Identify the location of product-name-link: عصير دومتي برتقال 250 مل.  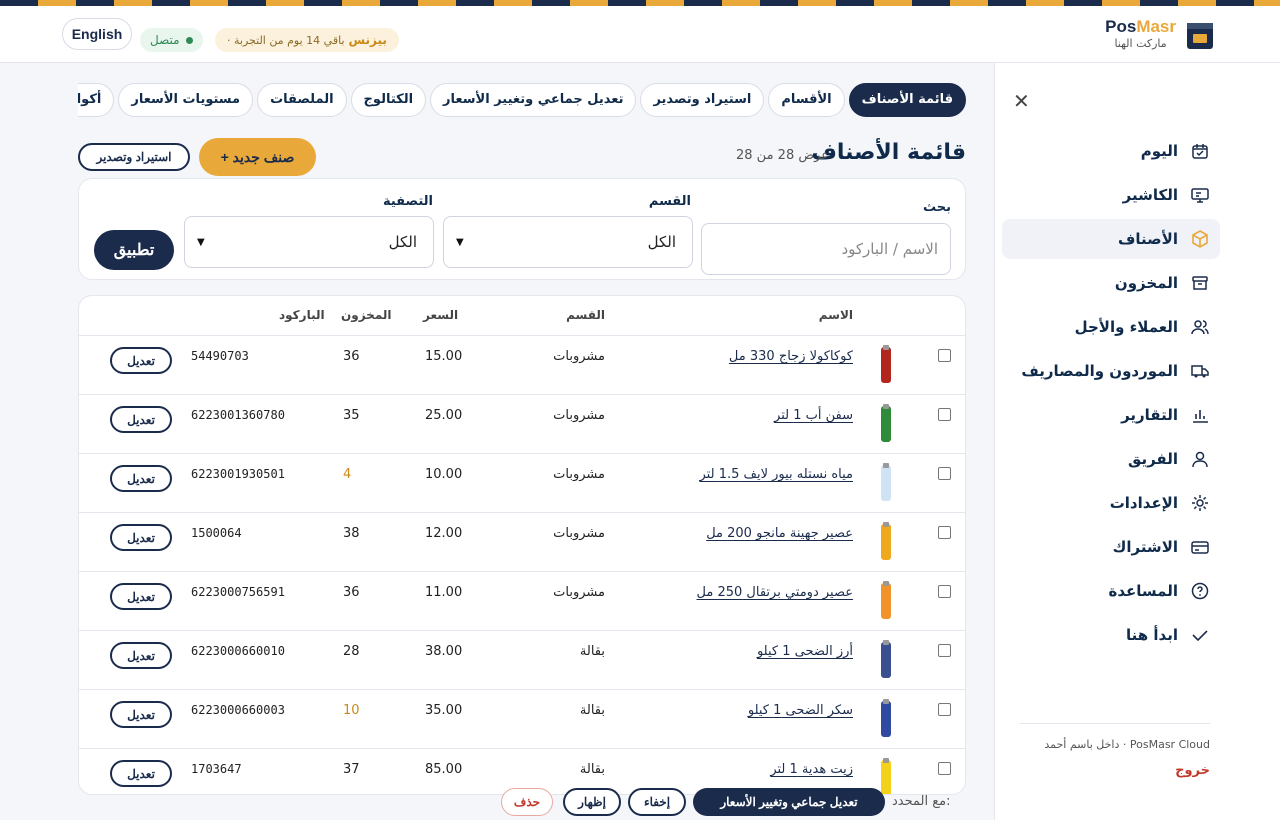
(775, 592).